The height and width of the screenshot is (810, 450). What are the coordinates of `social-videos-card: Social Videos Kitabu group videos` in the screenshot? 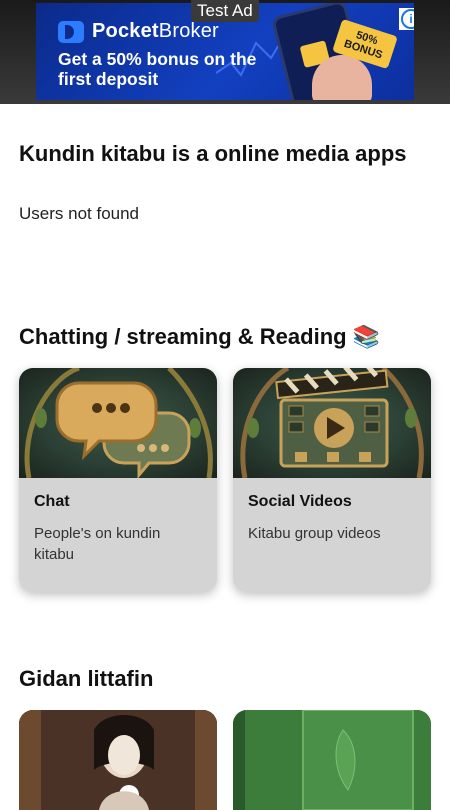 It's located at (332, 480).